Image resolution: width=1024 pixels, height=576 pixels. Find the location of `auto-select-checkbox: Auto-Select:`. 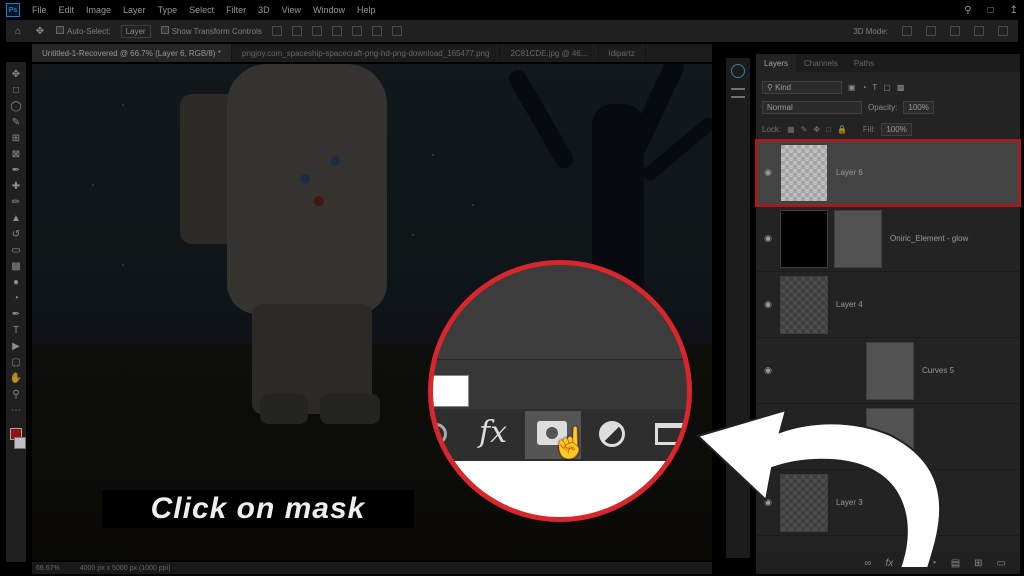

auto-select-checkbox: Auto-Select: is located at coordinates (83, 31).